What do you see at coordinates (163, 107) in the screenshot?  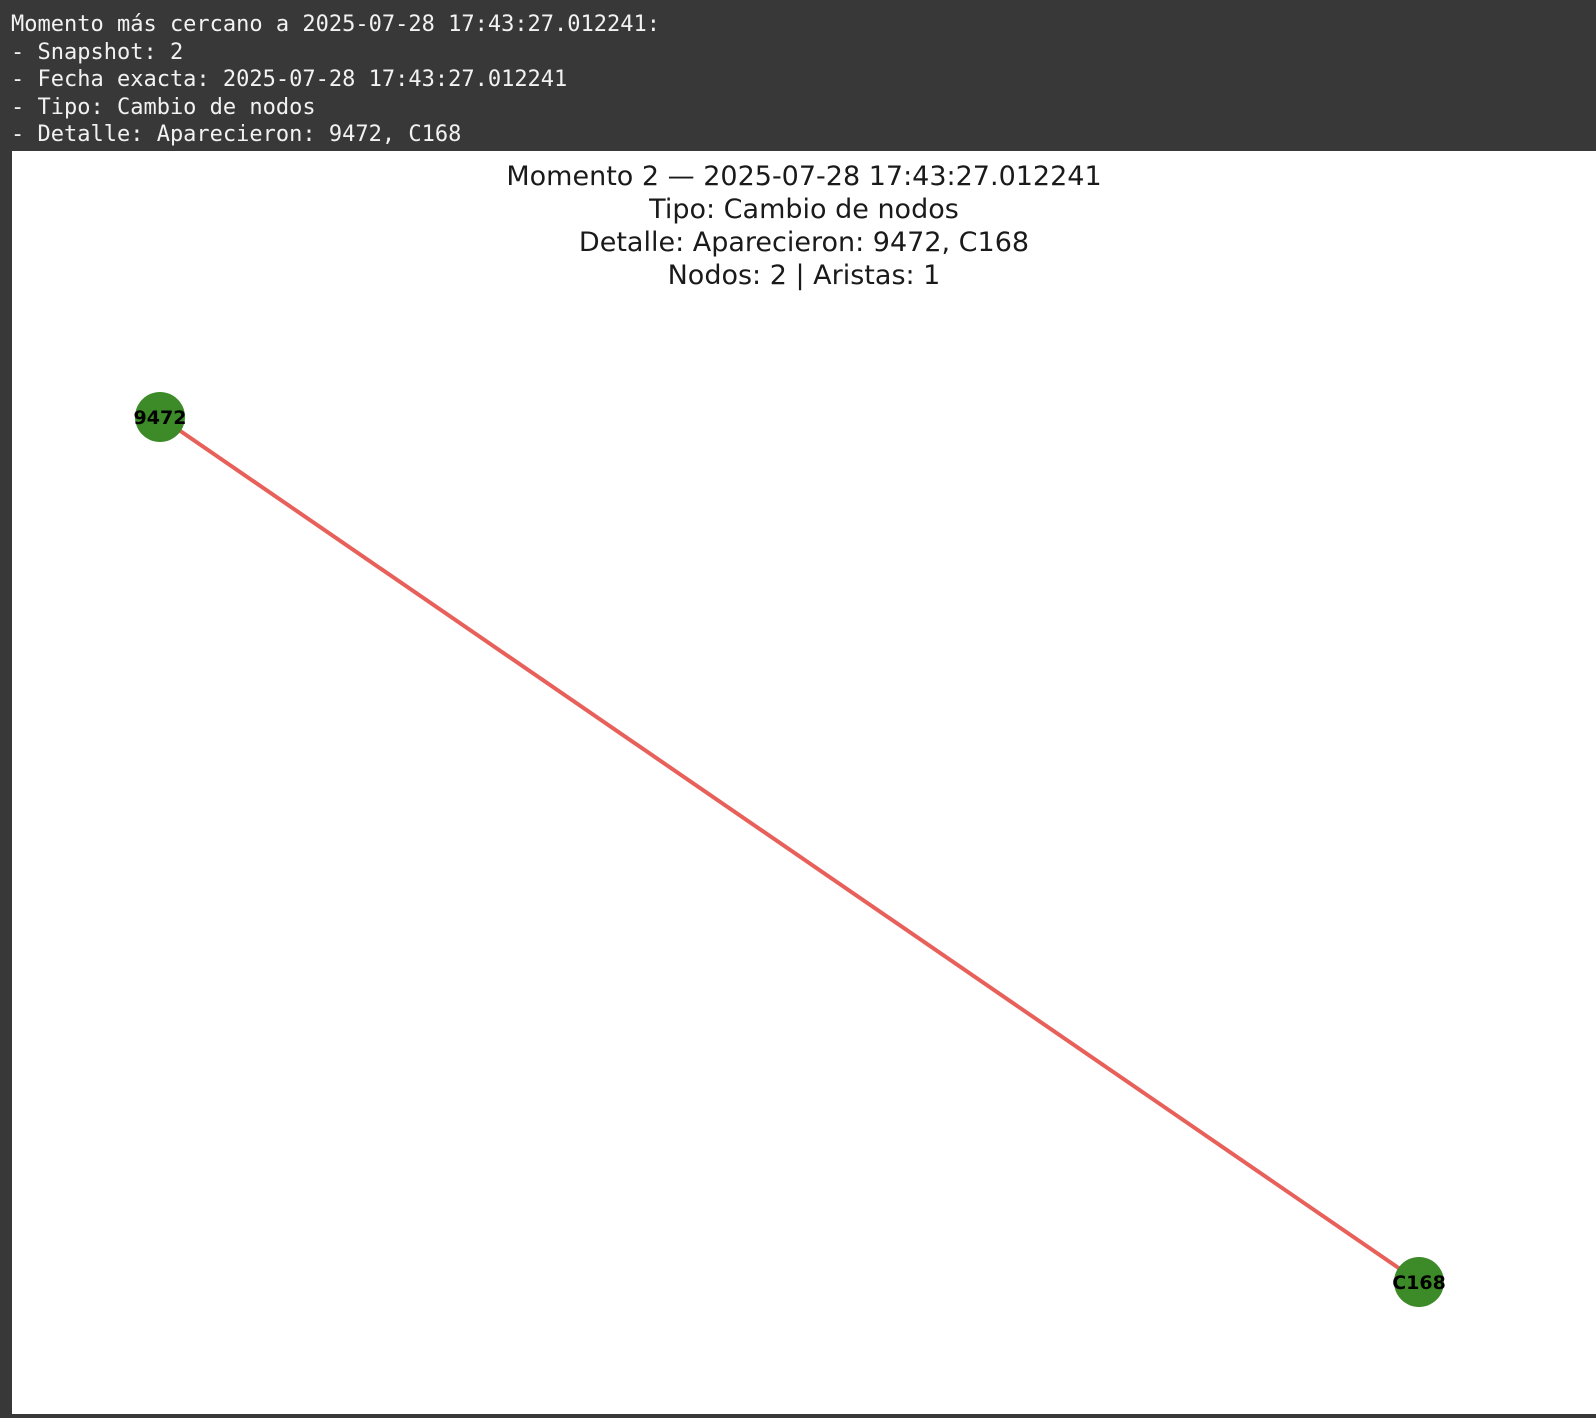 I see `console-line-type: - Tipo: Cambio de nodos` at bounding box center [163, 107].